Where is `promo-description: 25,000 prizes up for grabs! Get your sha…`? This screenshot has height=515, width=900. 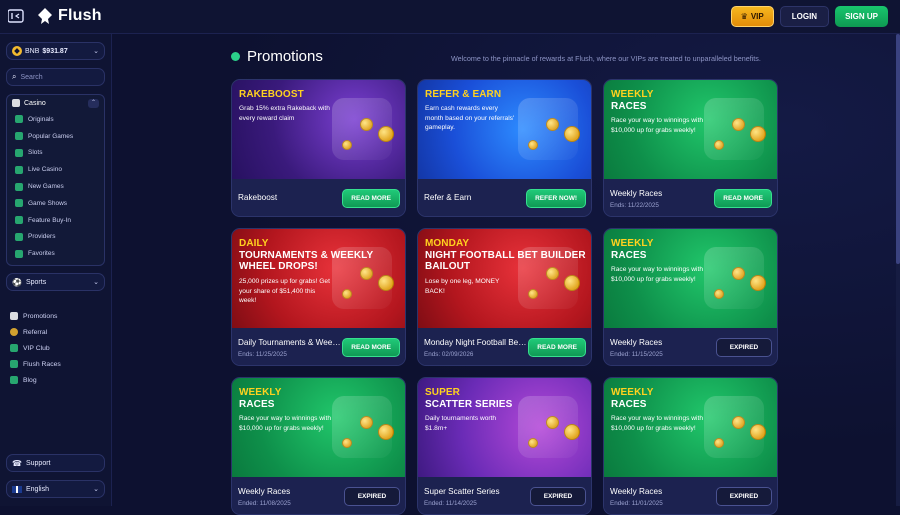 promo-description: 25,000 prizes up for grabs! Get your sha… is located at coordinates (284, 291).